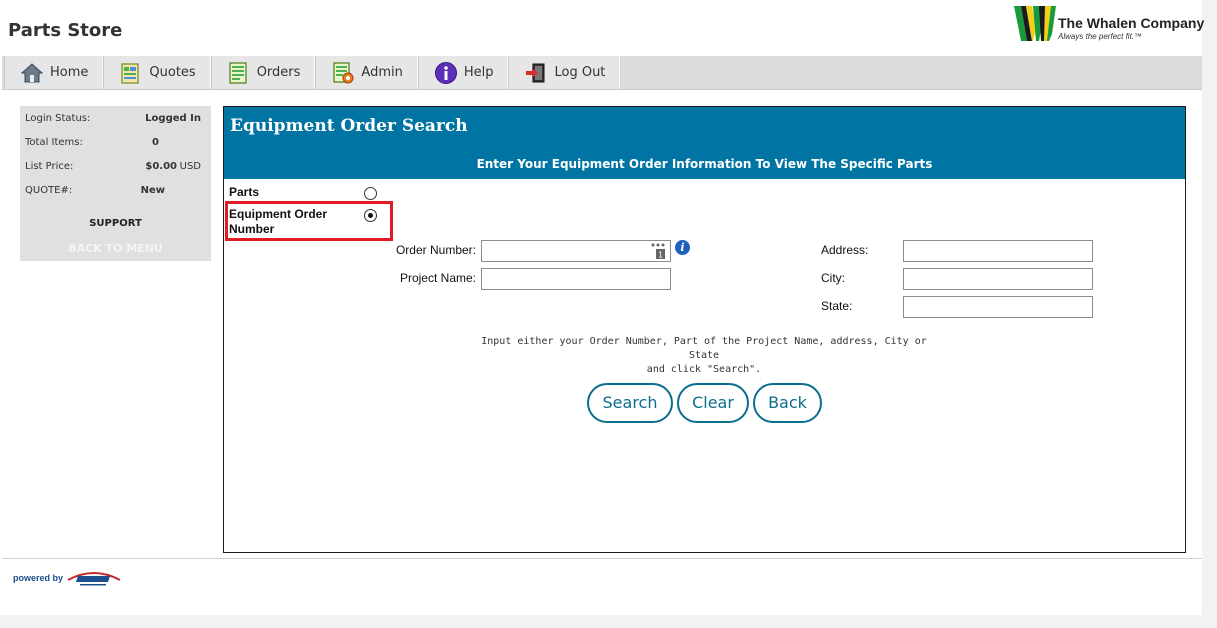  I want to click on nav-orders-label: Orders, so click(278, 72).